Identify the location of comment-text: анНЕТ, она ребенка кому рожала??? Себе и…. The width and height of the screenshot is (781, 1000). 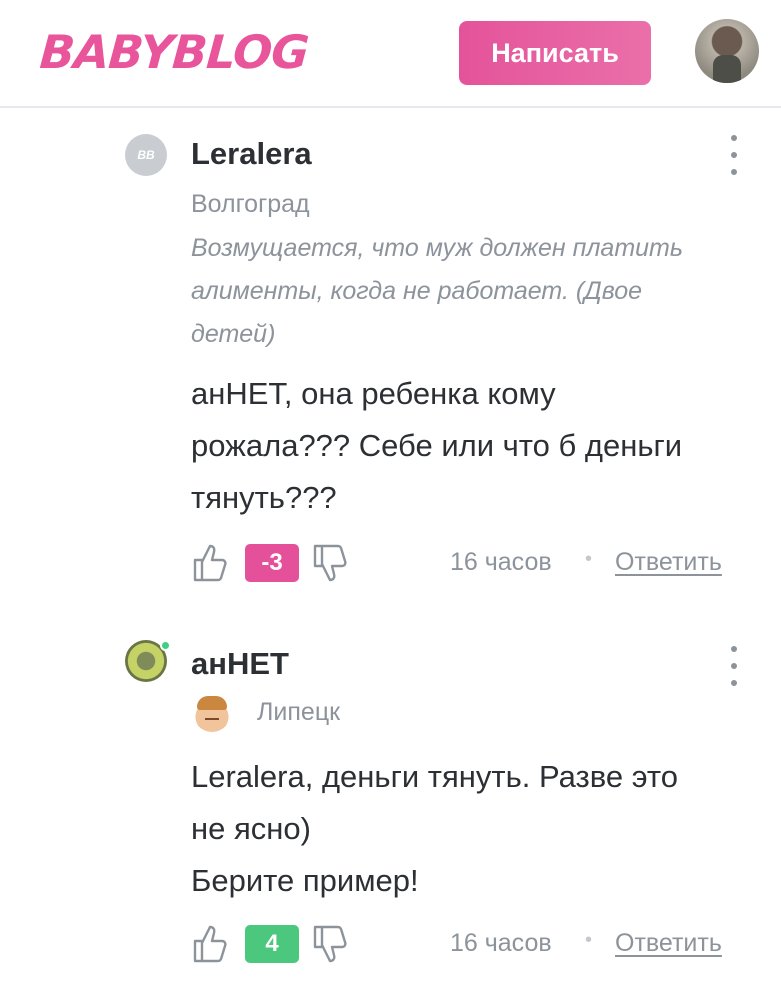
(471, 446).